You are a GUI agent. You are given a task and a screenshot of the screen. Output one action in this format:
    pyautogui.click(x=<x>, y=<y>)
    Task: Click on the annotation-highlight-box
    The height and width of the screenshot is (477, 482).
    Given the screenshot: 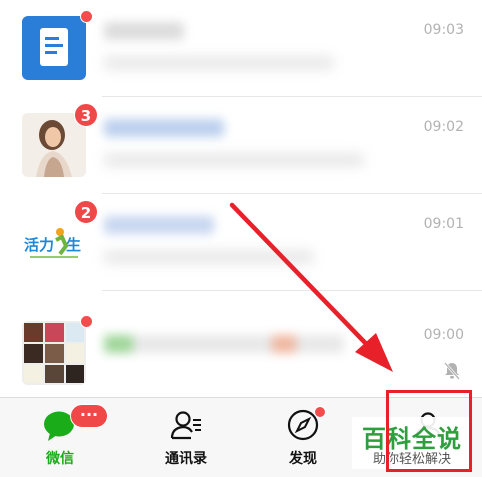 What is the action you would take?
    pyautogui.click(x=429, y=431)
    